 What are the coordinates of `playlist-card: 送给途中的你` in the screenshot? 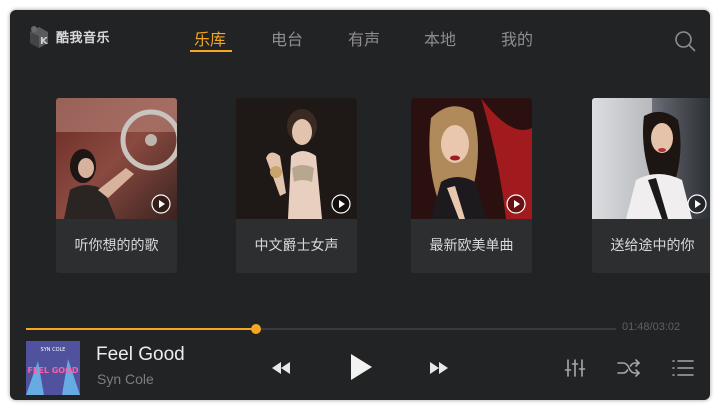 It's located at (651, 185).